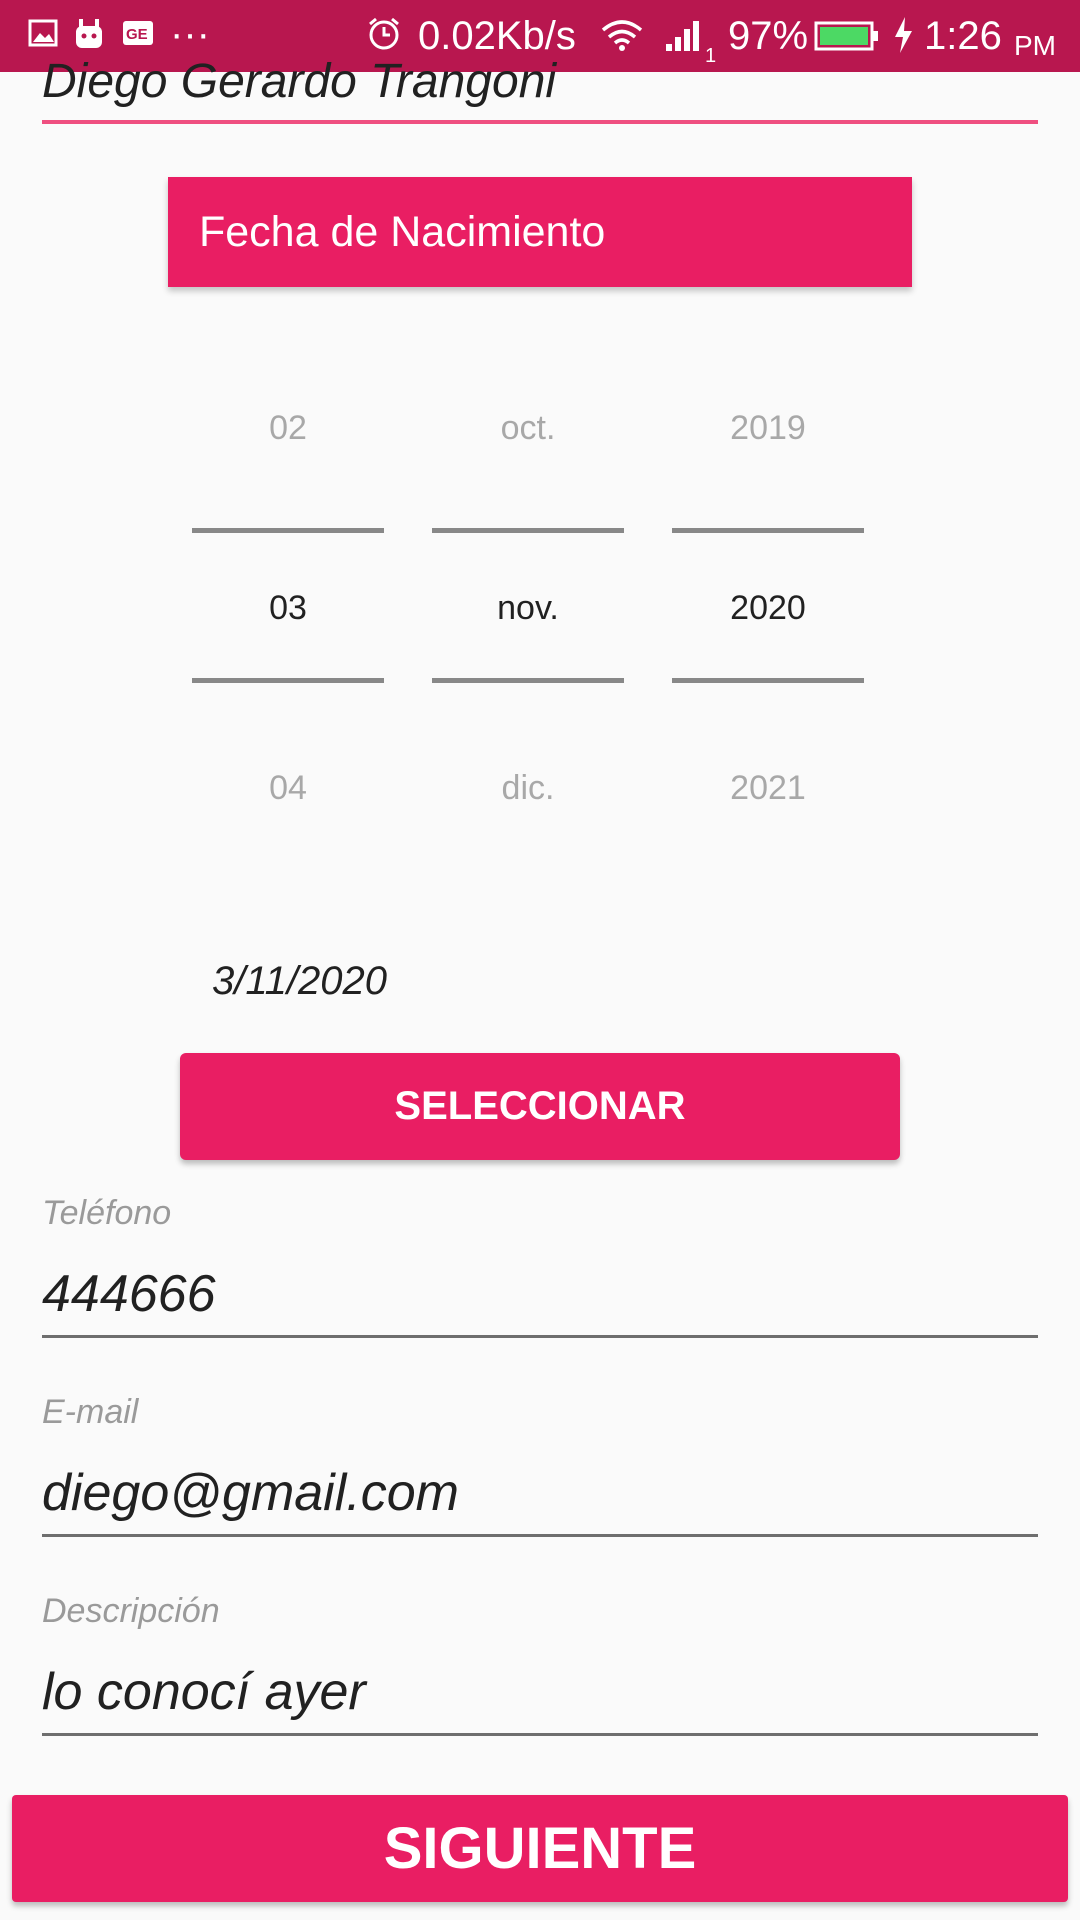  Describe the element at coordinates (528, 788) in the screenshot. I see `picker-next-month: dic.` at that location.